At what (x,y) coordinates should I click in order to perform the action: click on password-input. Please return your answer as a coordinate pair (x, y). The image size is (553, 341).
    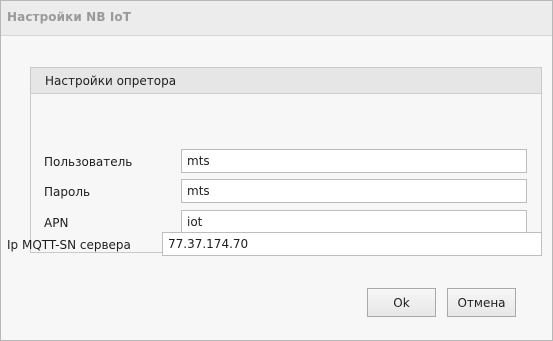
    Looking at the image, I should click on (354, 191).